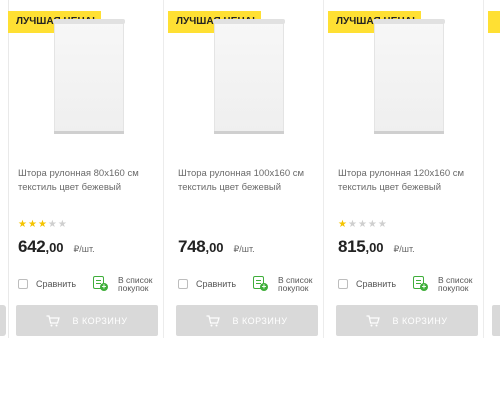 This screenshot has height=417, width=500. I want to click on price-integer: 815, so click(352, 246).